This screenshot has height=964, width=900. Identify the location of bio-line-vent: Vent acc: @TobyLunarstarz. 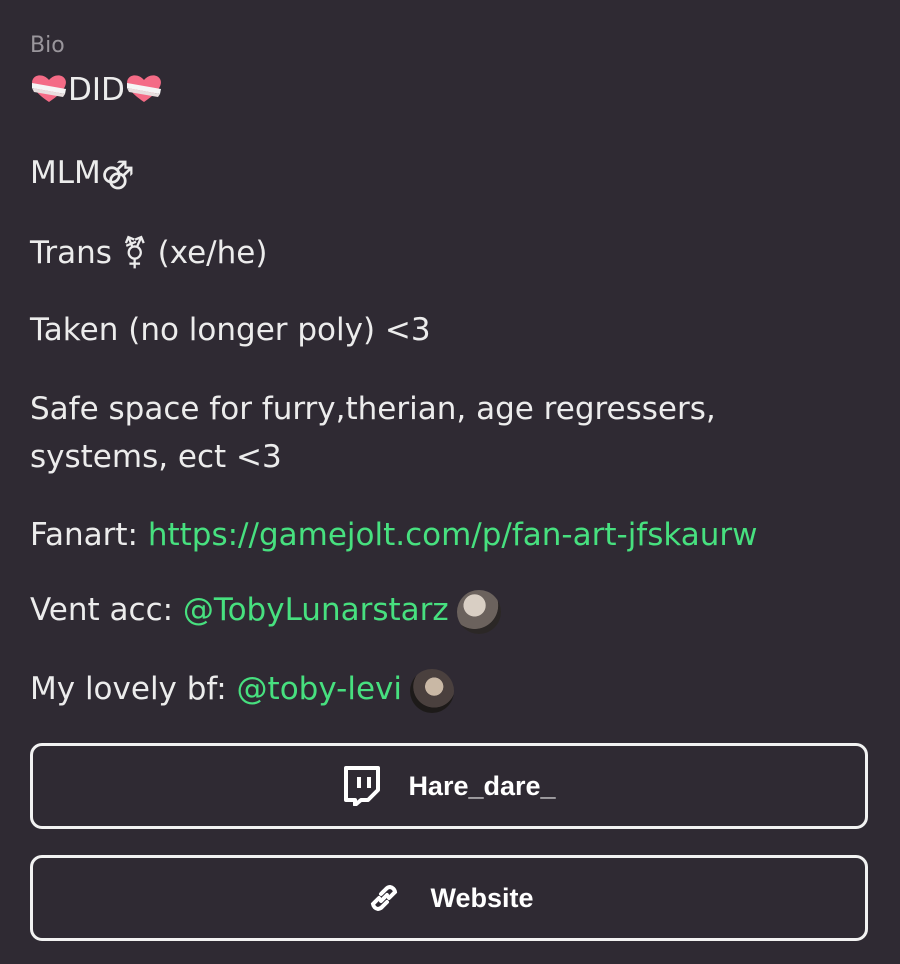
(265, 610).